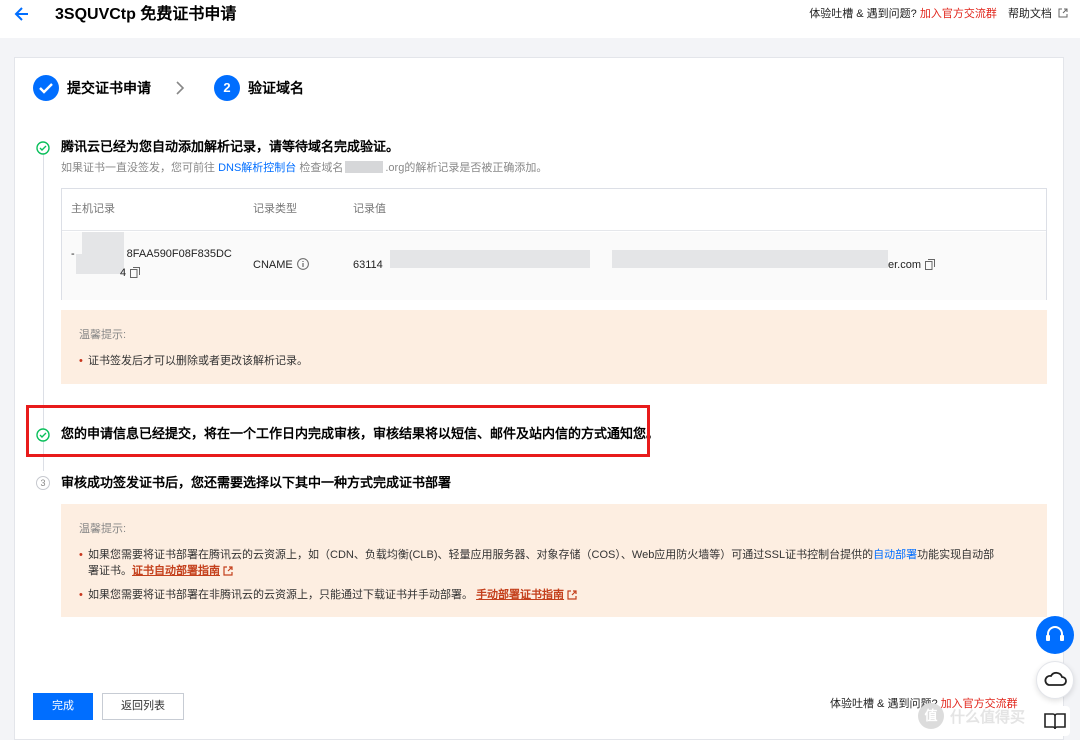 The width and height of the screenshot is (1080, 740). Describe the element at coordinates (520, 595) in the screenshot. I see `manual-deploy-guide-link: 手动部署证书指南` at that location.